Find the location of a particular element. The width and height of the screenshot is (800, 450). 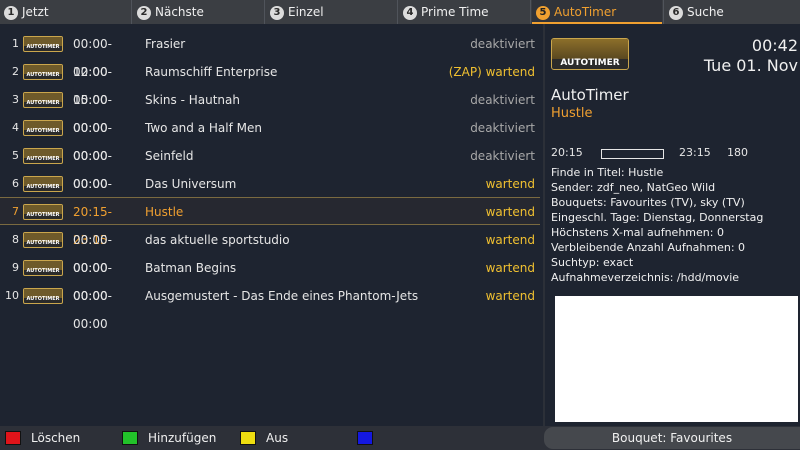

tab-jetzt: 1 Jetzt is located at coordinates (65, 12).